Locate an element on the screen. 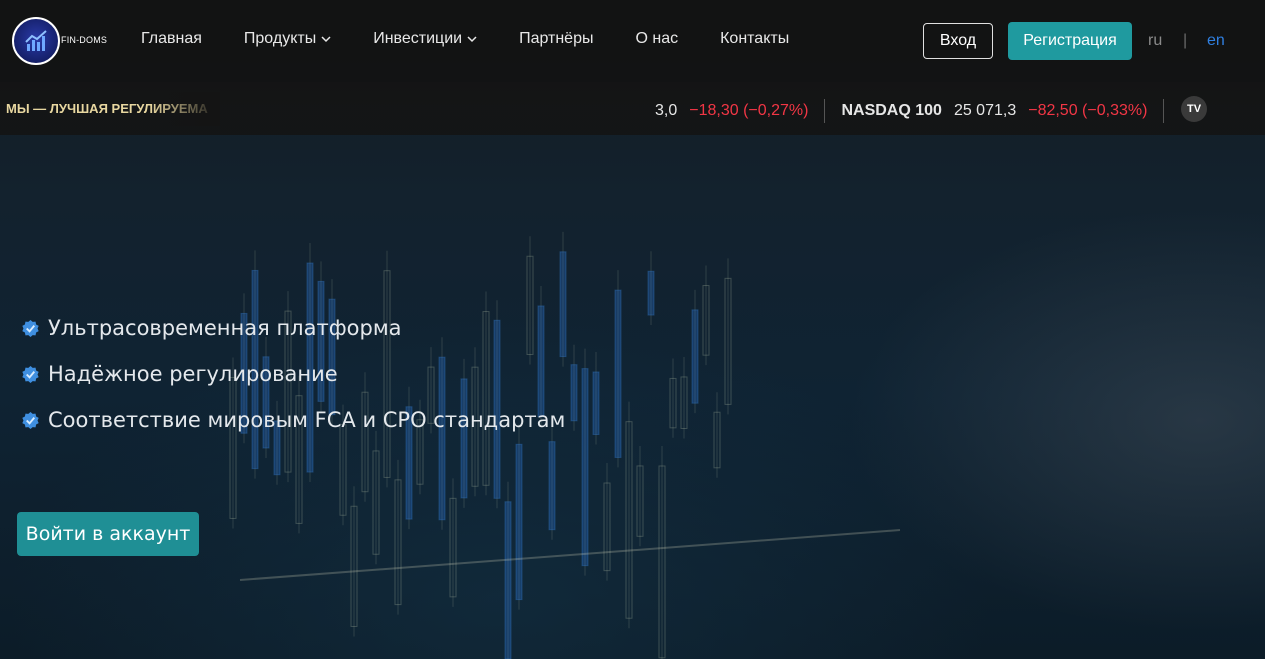 This screenshot has width=1265, height=659. quote-change: −82,50 (−0,33%) is located at coordinates (1088, 110).